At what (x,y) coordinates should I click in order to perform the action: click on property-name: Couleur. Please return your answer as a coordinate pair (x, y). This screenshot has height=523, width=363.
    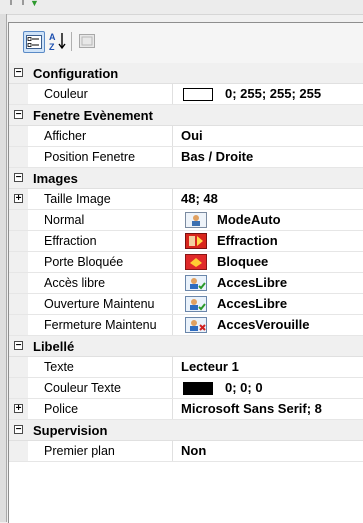
    Looking at the image, I should click on (100, 94).